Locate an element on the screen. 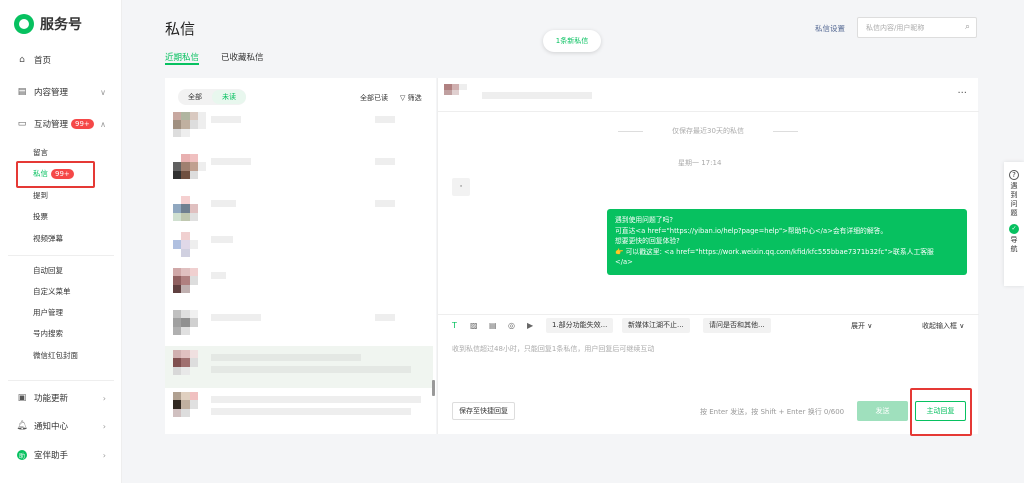  chevron-up-icon: ∧ is located at coordinates (103, 124).